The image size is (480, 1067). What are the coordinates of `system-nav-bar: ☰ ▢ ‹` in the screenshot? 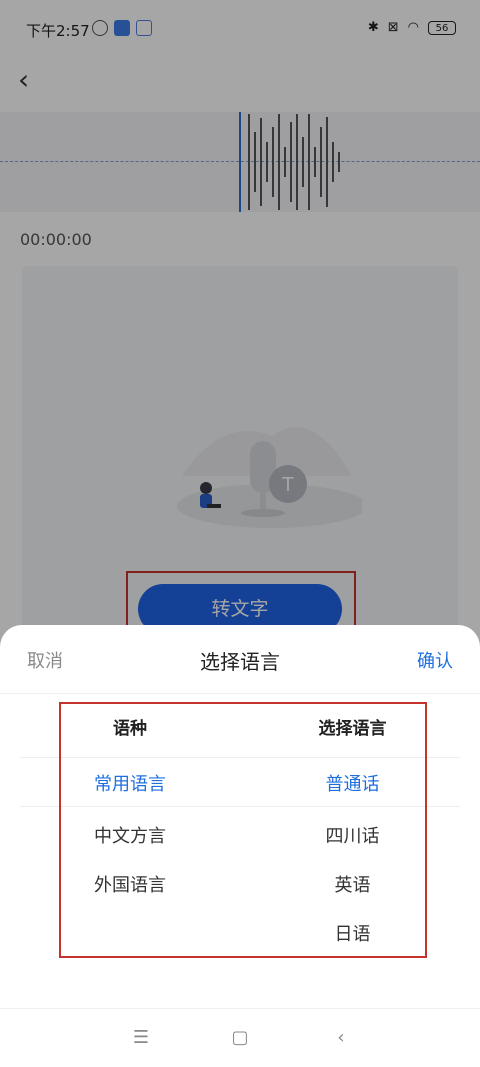 It's located at (240, 1037).